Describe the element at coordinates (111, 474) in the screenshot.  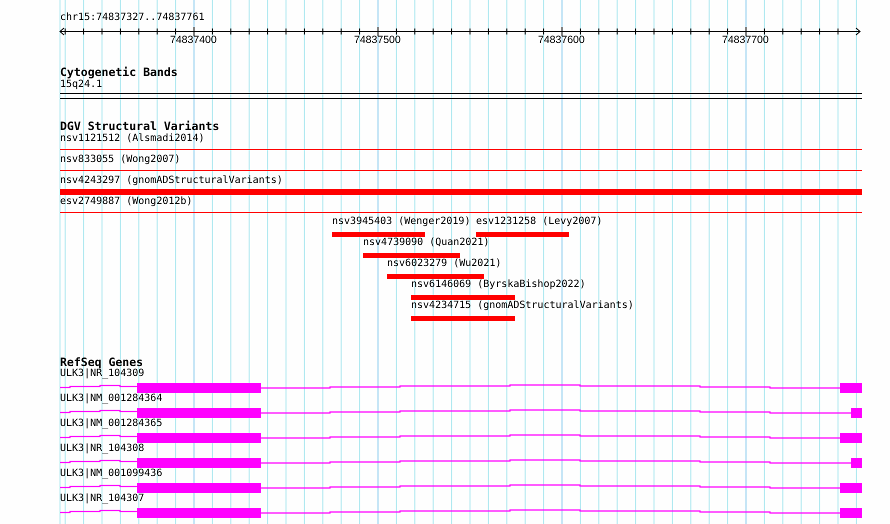
I see `gene-label: ULK3|NM_001099436` at that location.